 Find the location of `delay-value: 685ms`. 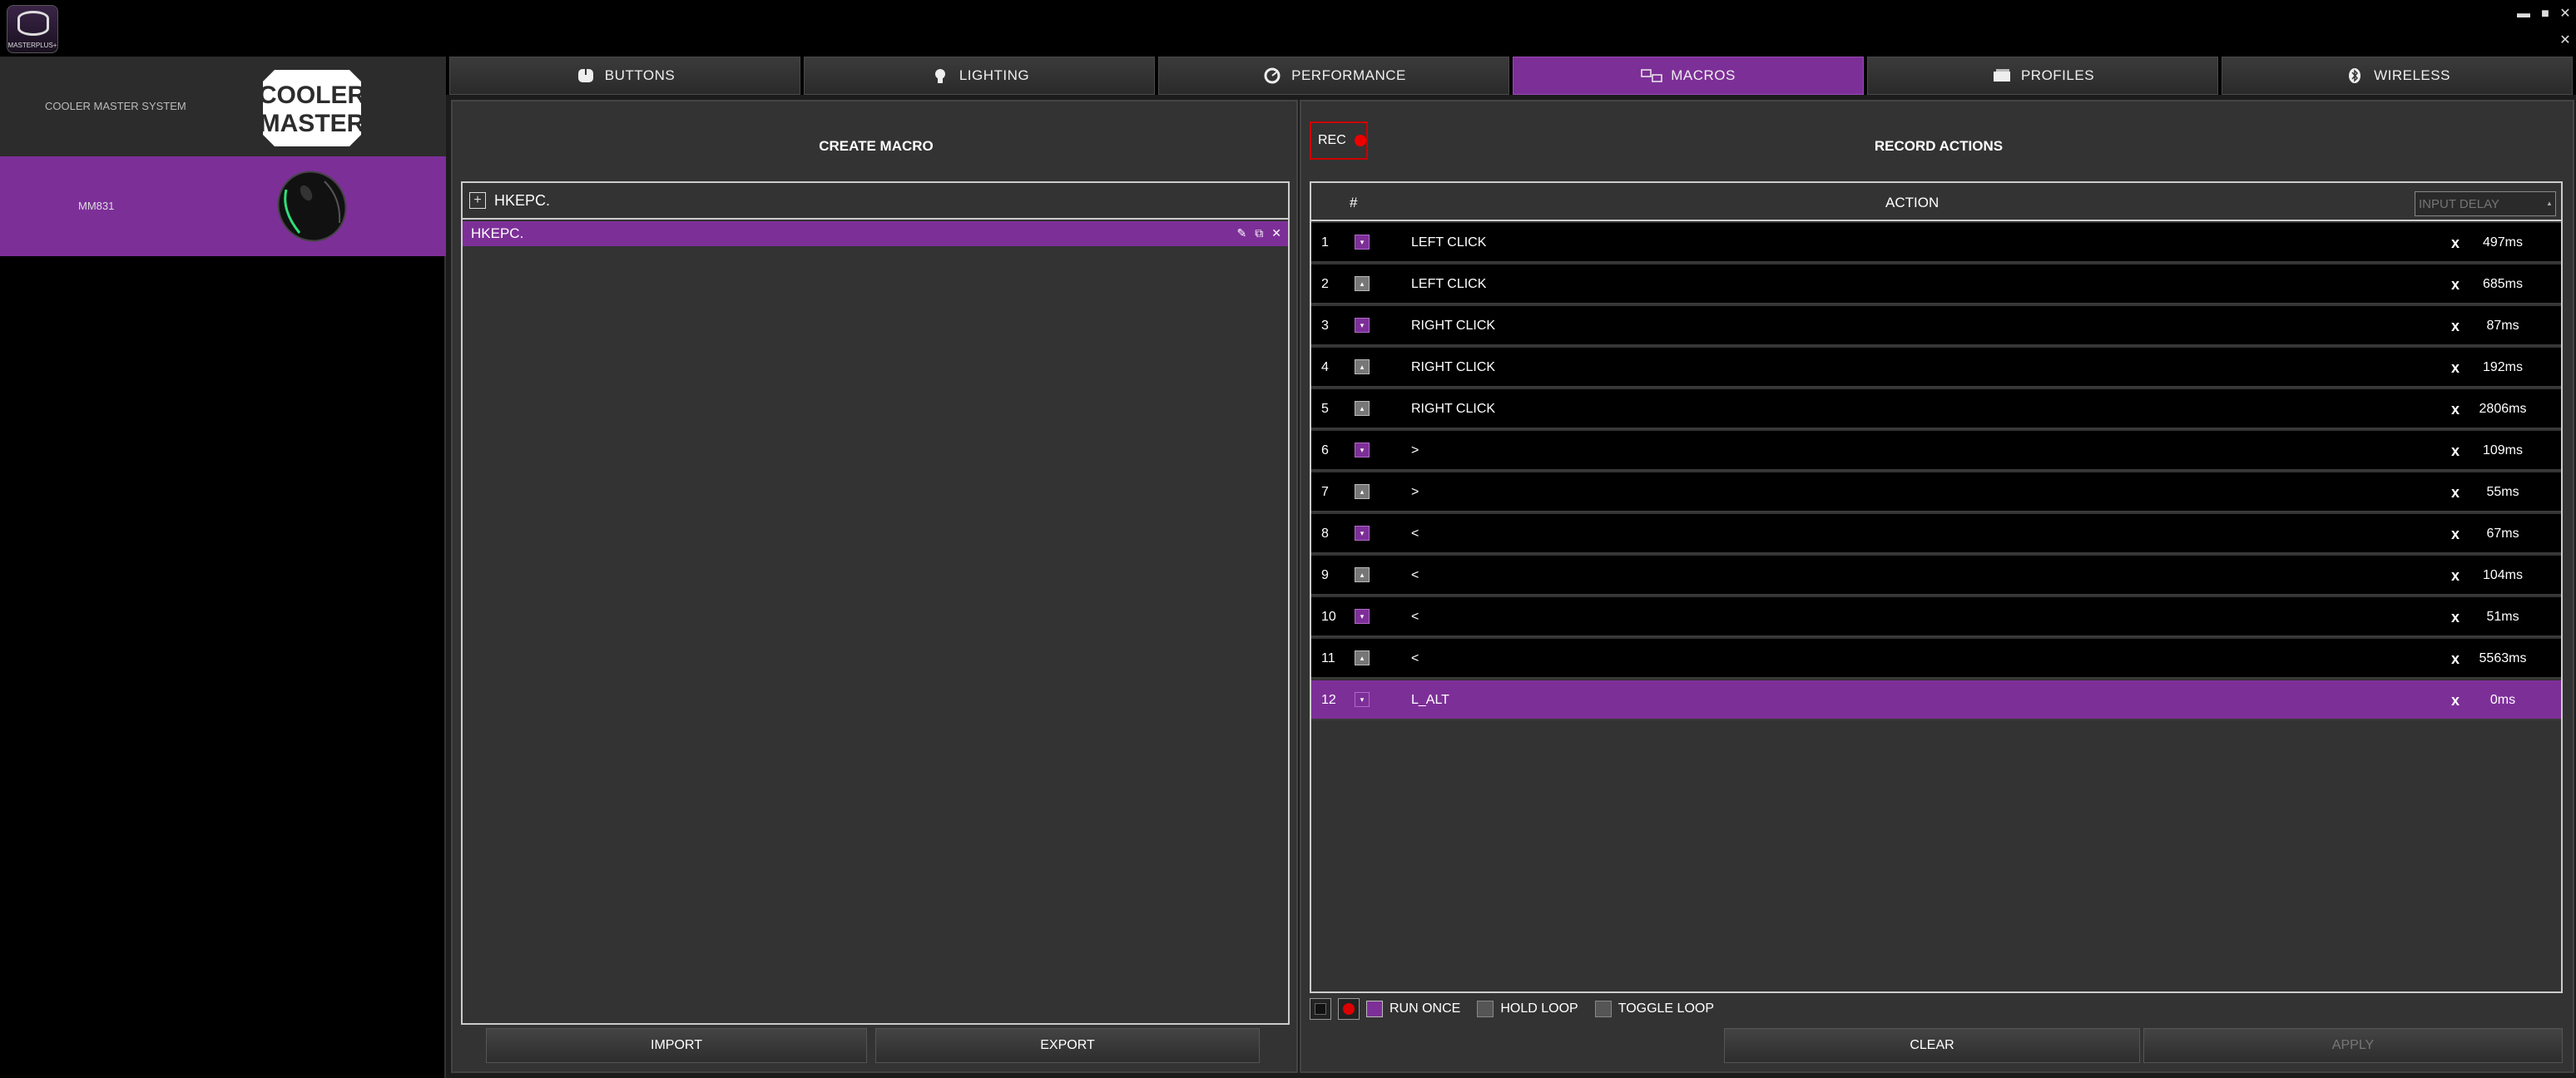

delay-value: 685ms is located at coordinates (2502, 284).